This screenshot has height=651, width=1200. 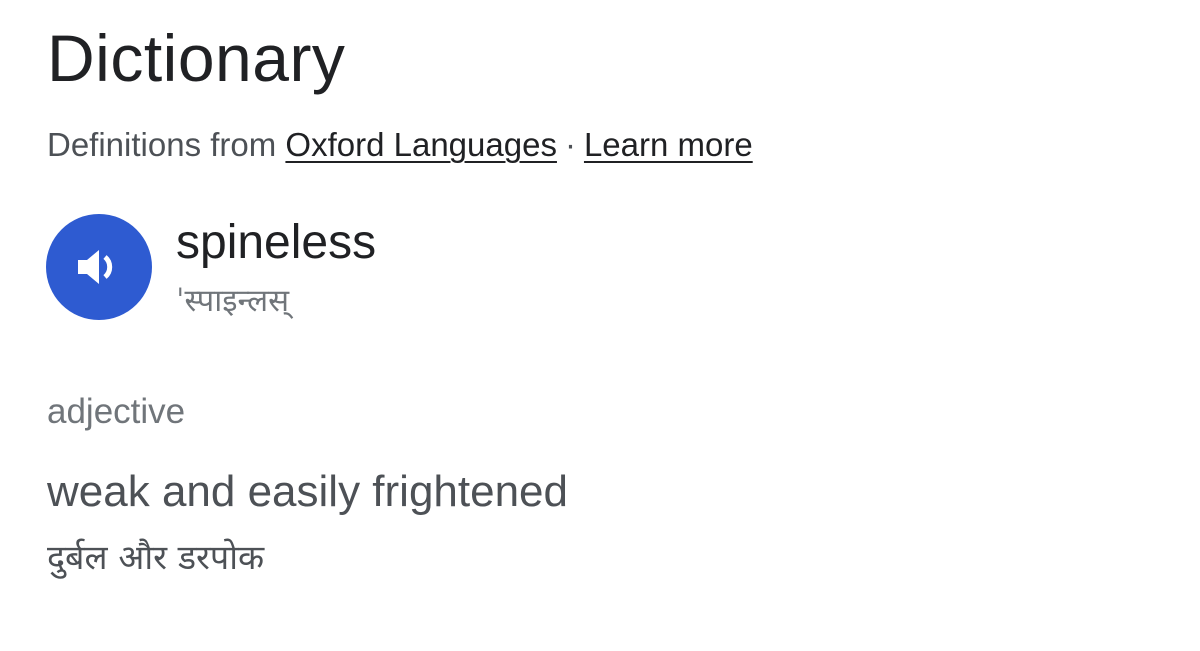 What do you see at coordinates (307, 491) in the screenshot?
I see `definition-text: weak and easily frightened` at bounding box center [307, 491].